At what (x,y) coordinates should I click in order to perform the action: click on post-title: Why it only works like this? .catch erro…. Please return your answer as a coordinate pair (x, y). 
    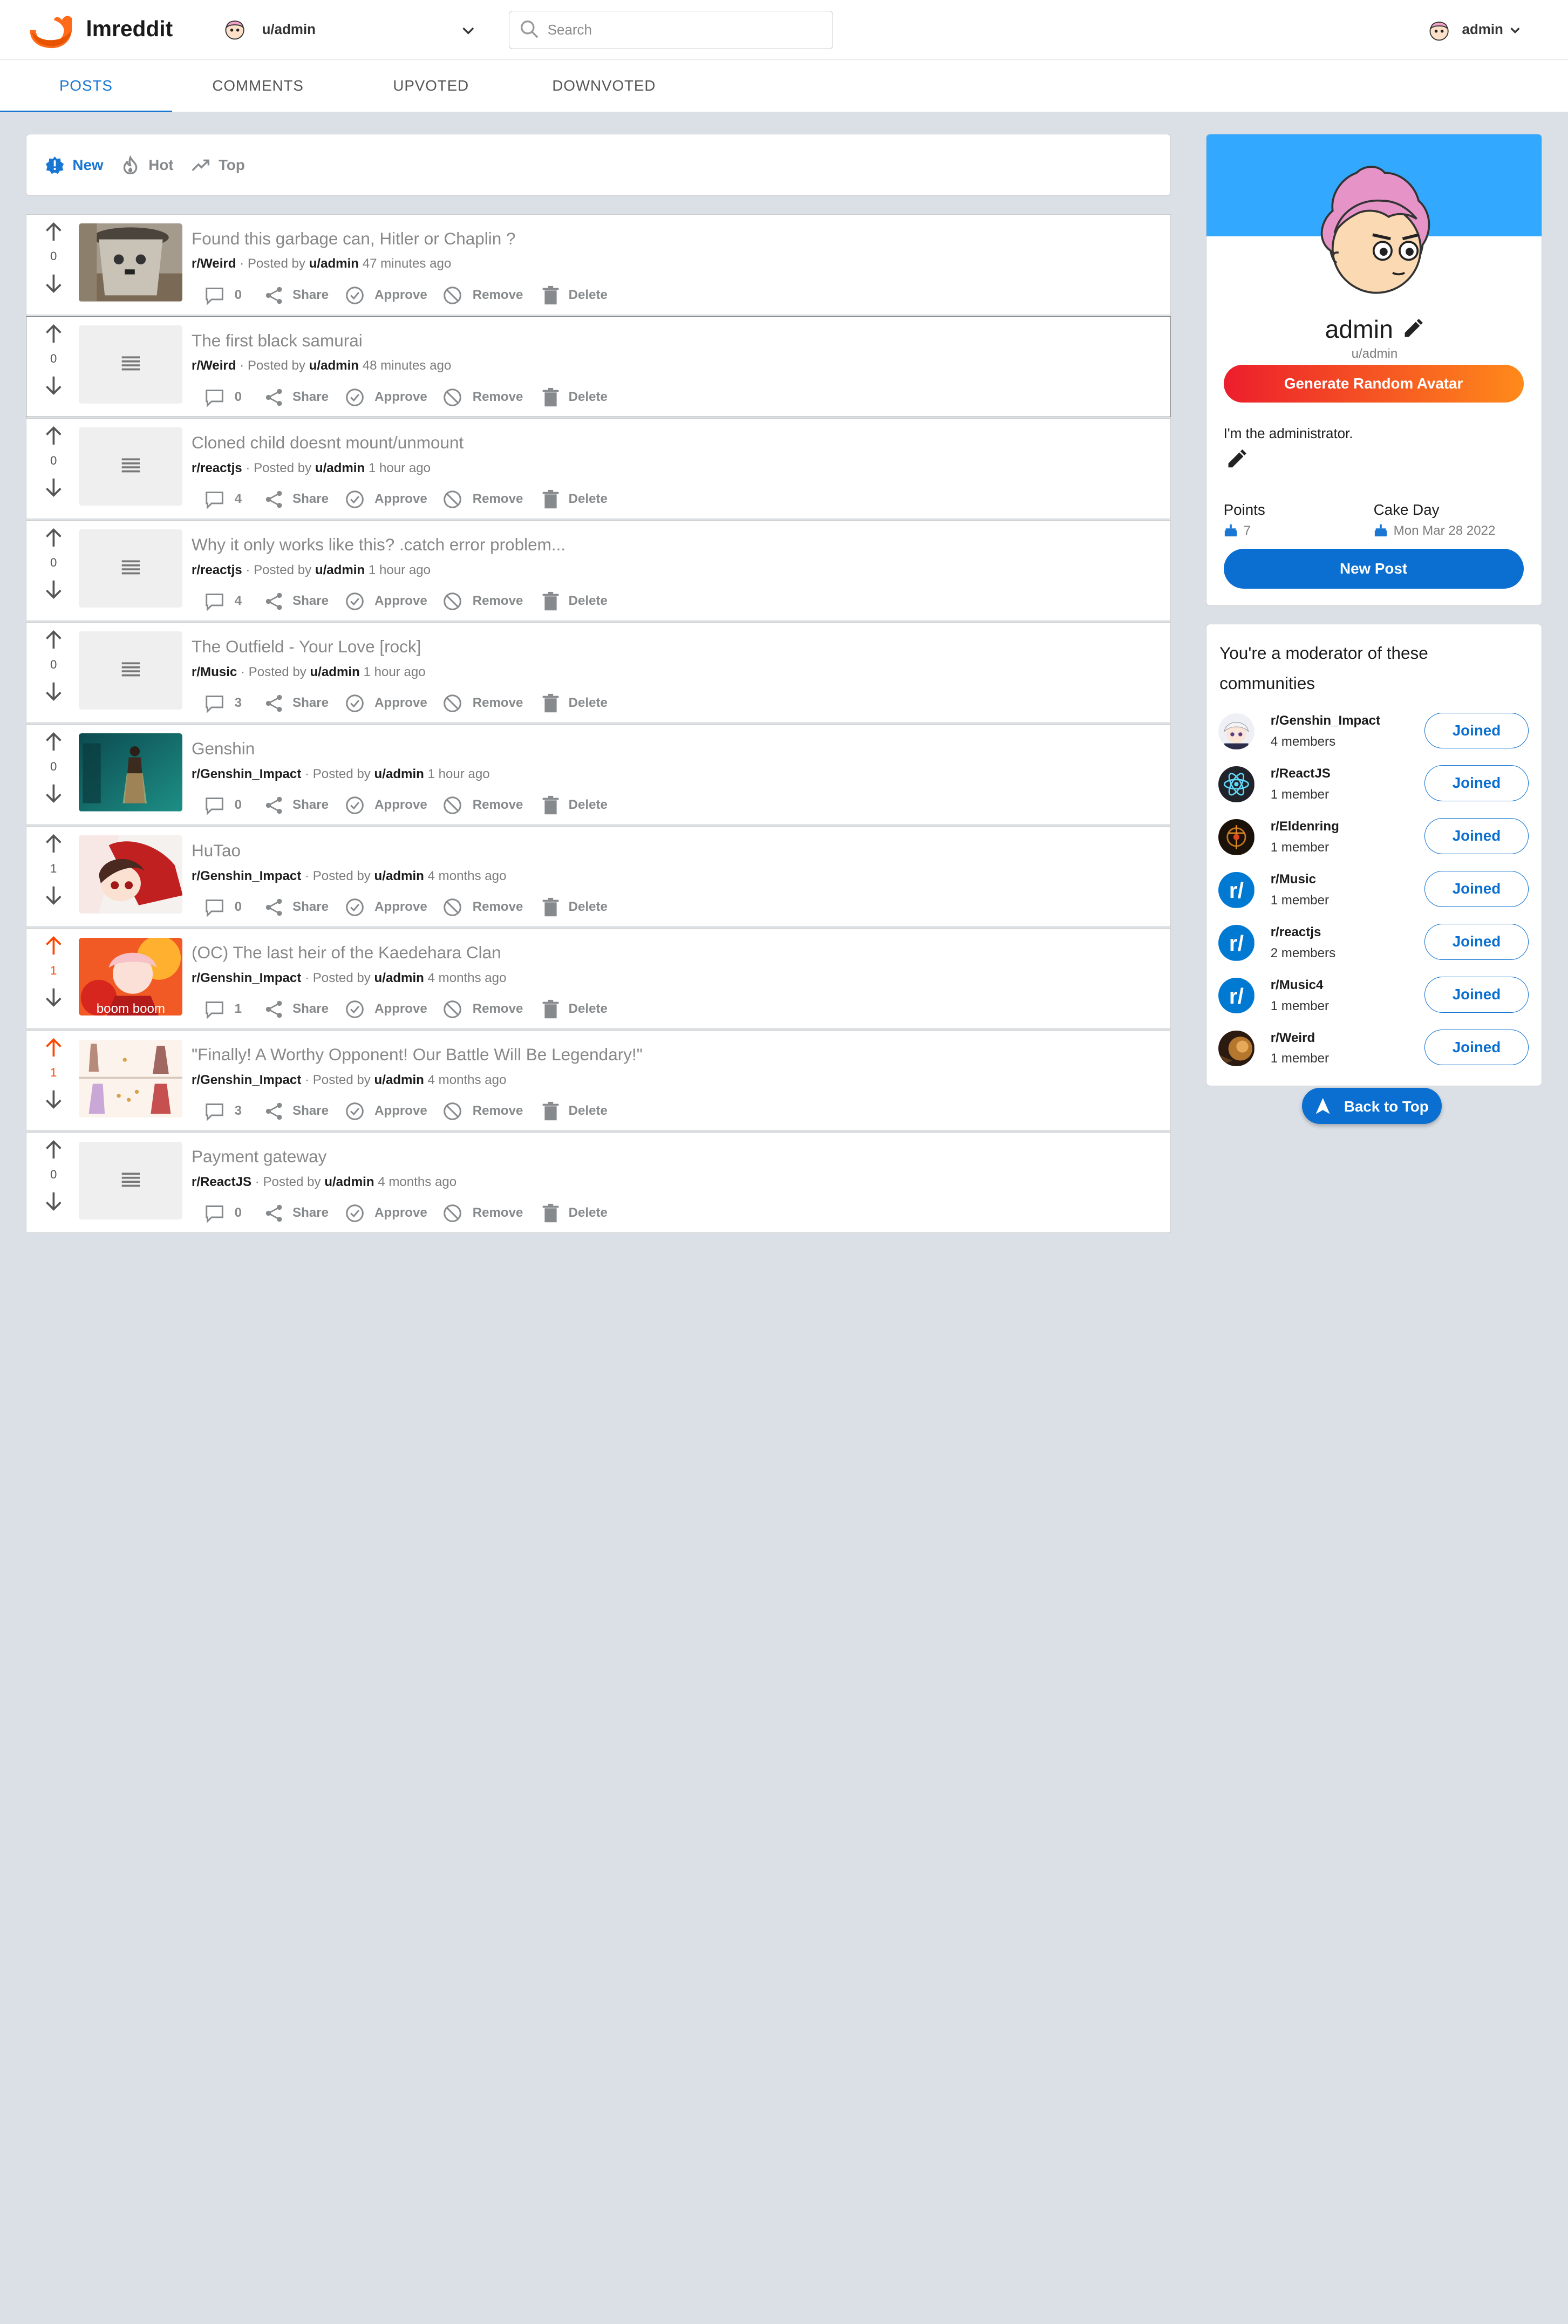
    Looking at the image, I should click on (378, 545).